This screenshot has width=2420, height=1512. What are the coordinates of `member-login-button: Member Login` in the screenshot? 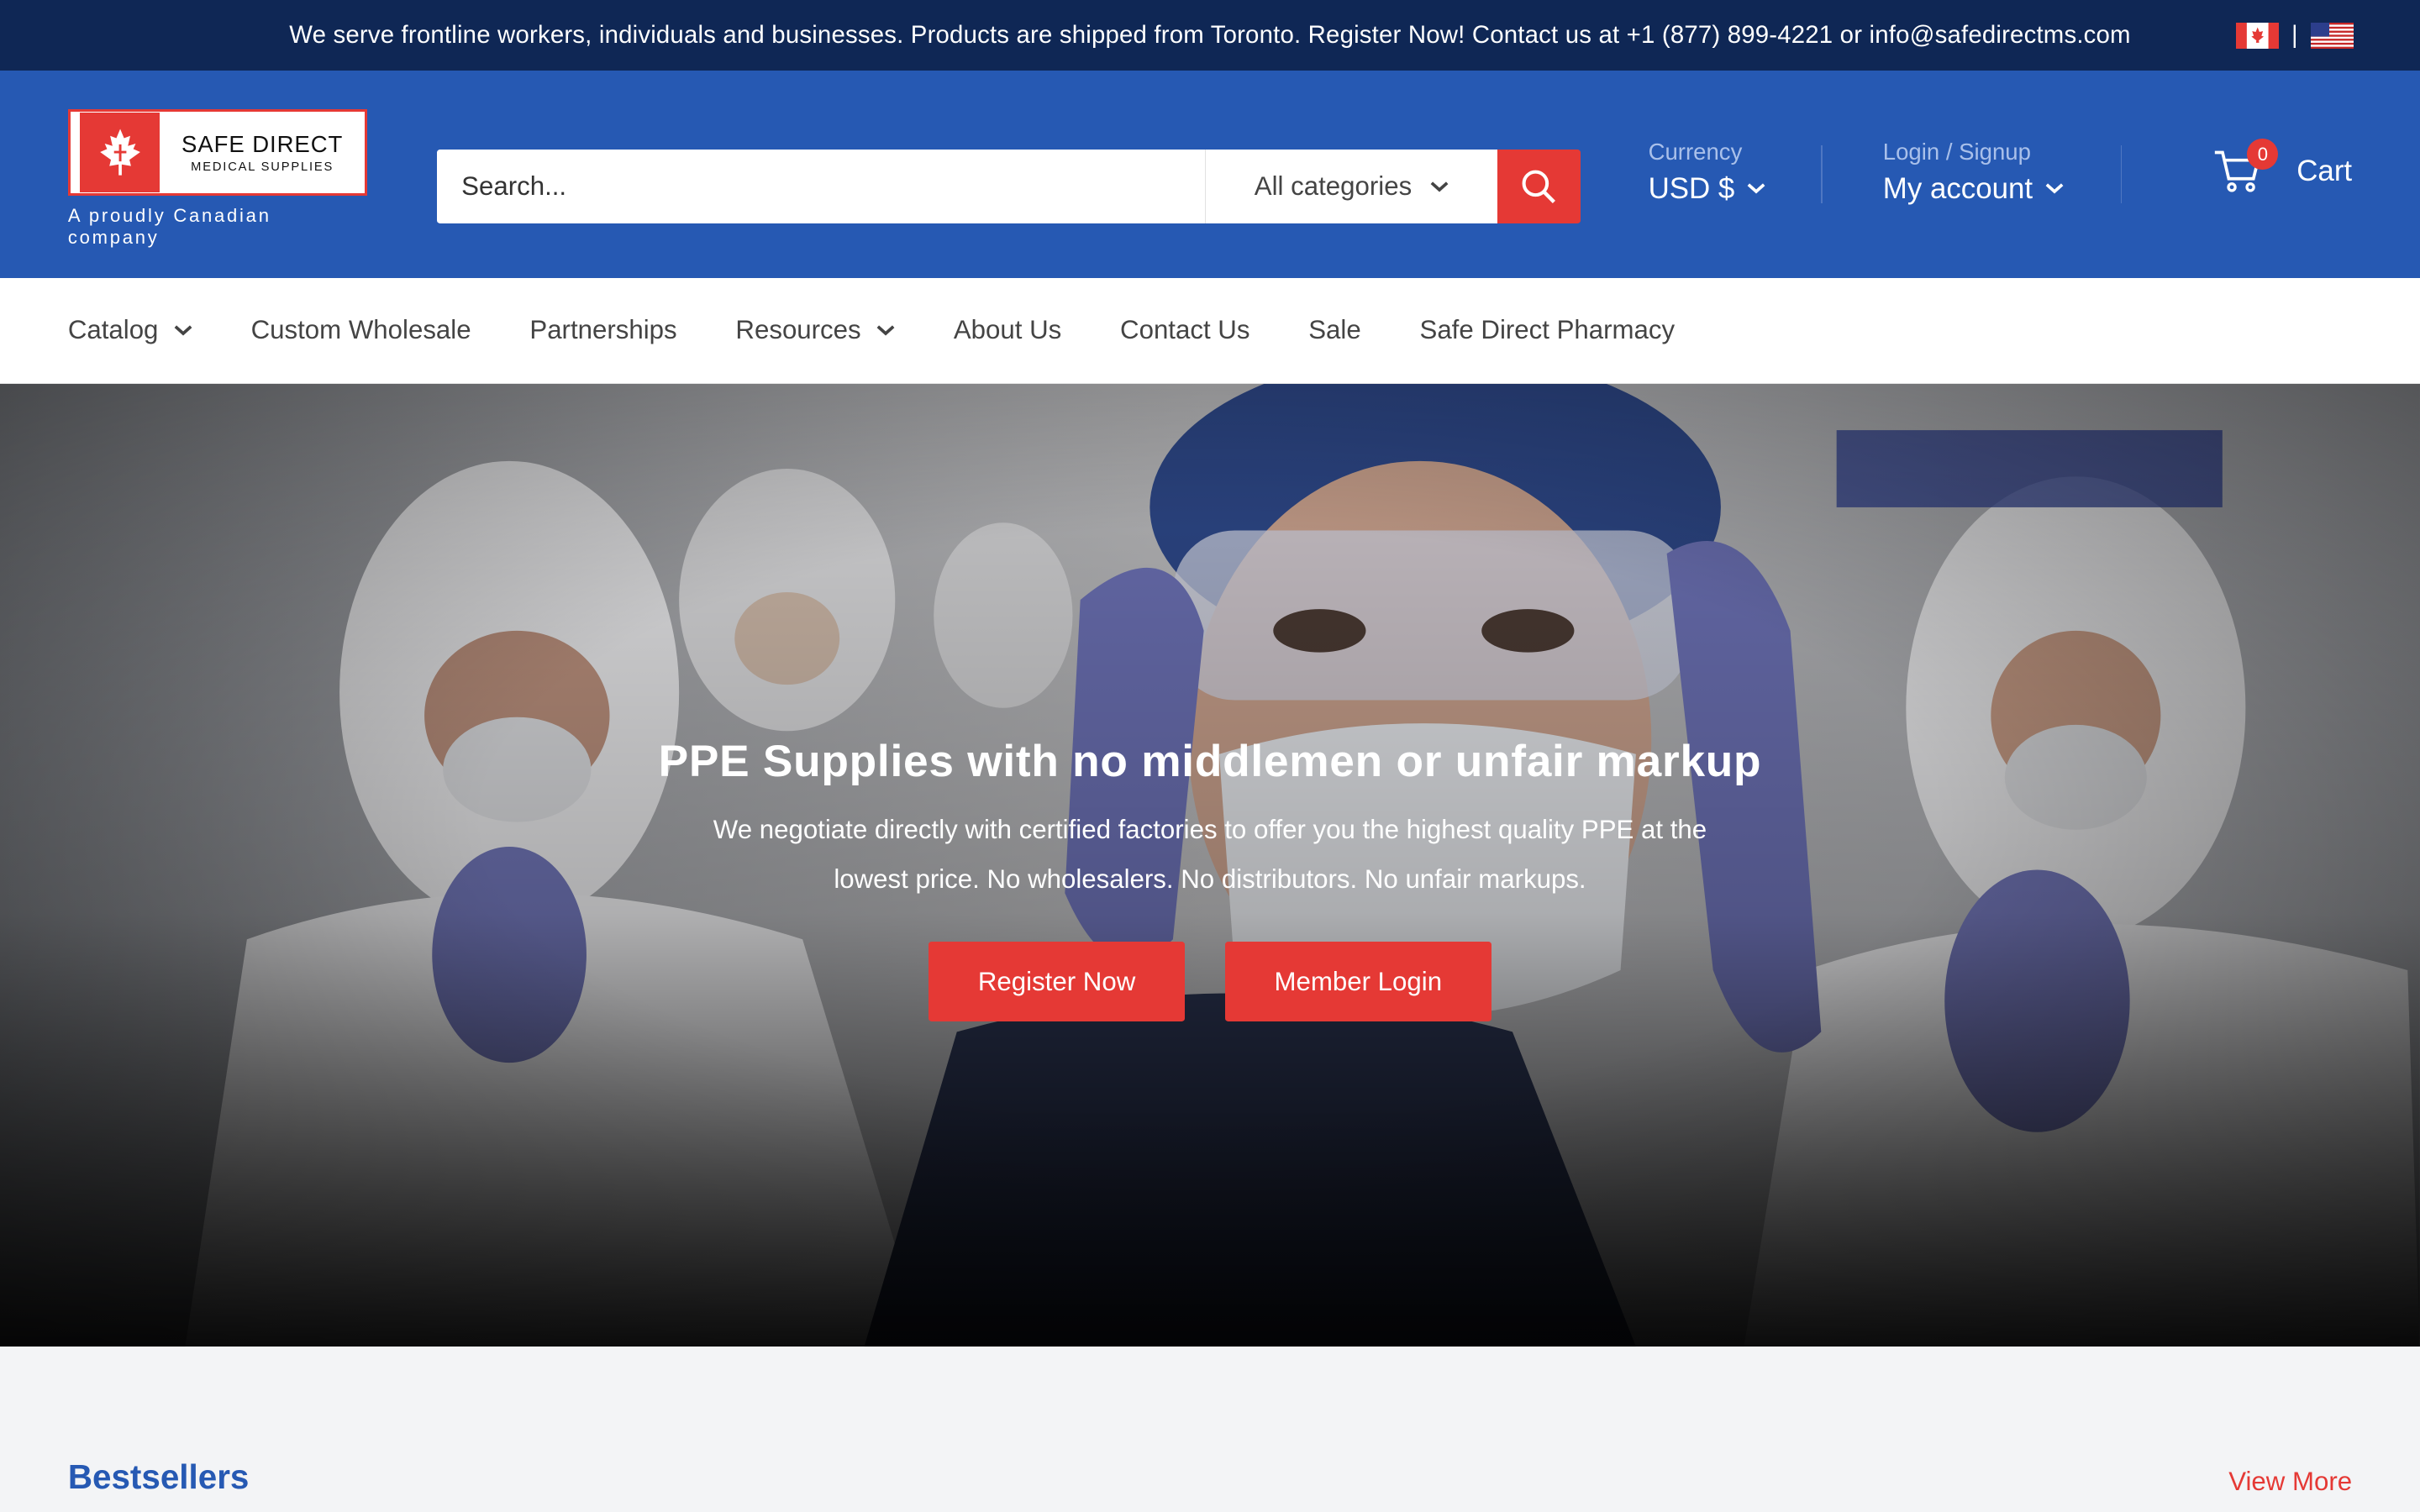 It's located at (1357, 981).